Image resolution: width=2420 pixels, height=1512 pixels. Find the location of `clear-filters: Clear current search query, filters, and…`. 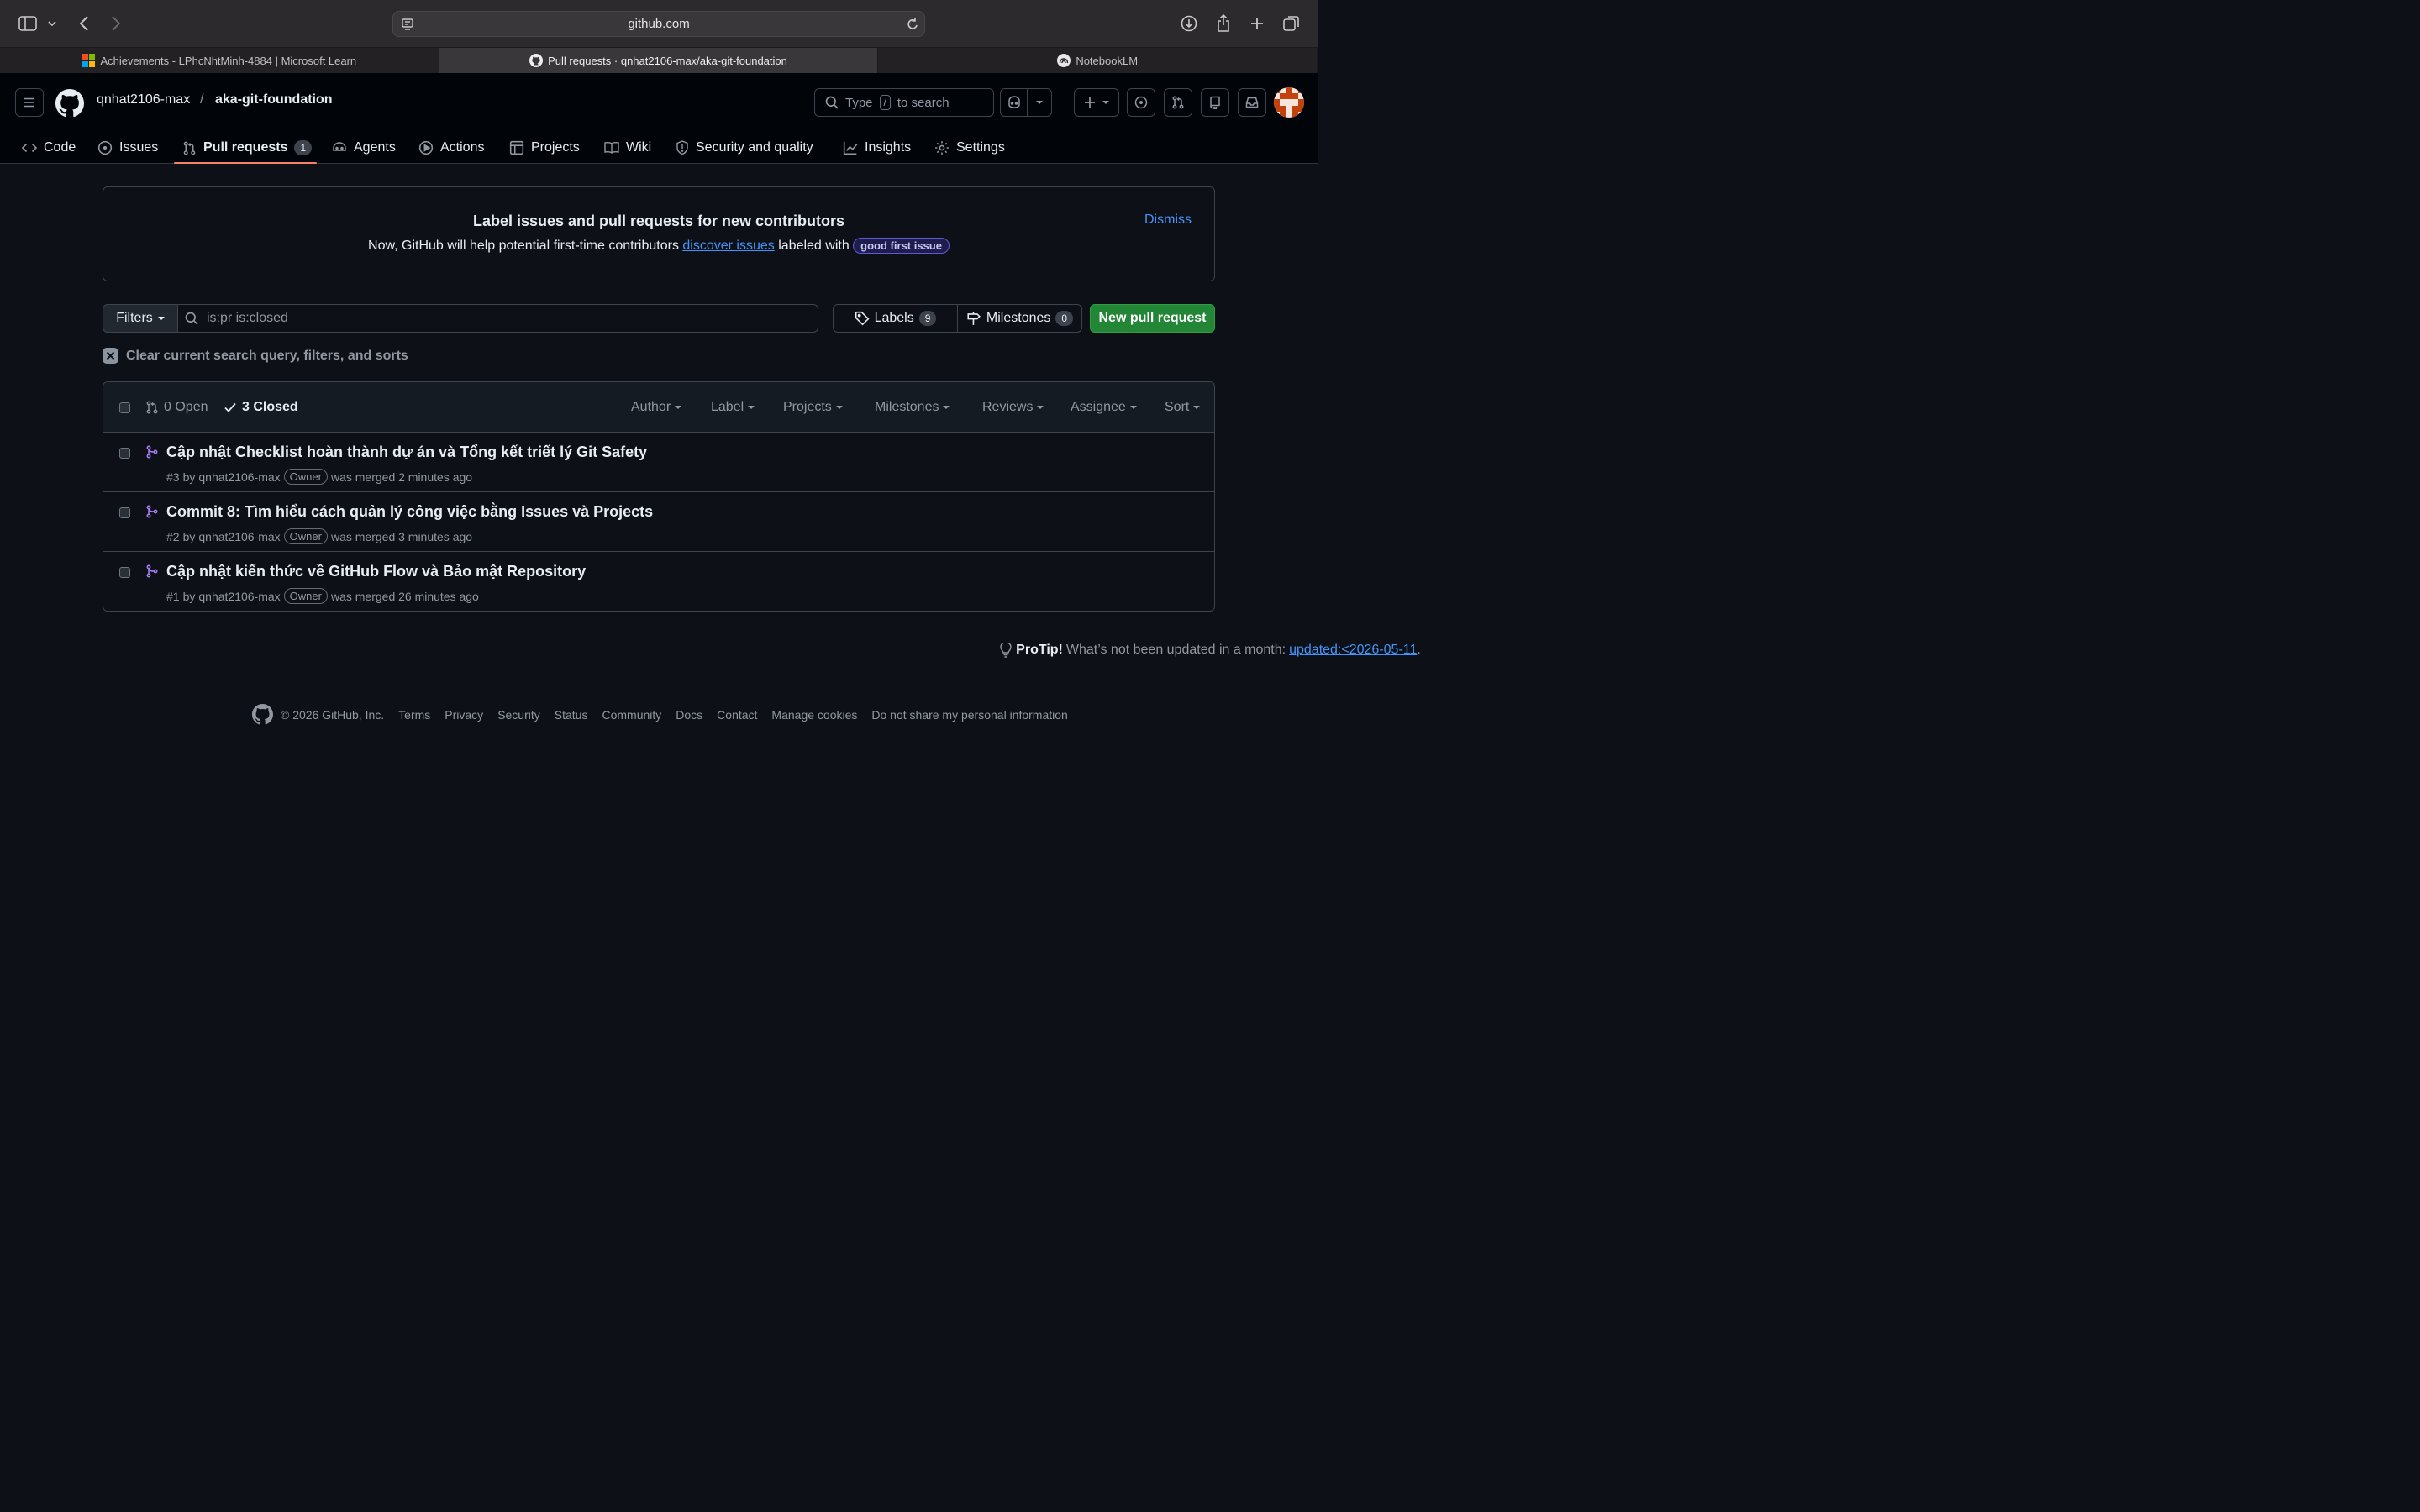

clear-filters: Clear current search query, filters, and… is located at coordinates (255, 356).